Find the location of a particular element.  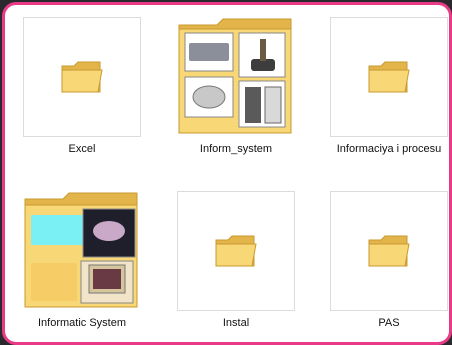

folder-item-instal: Instal is located at coordinates (236, 260).